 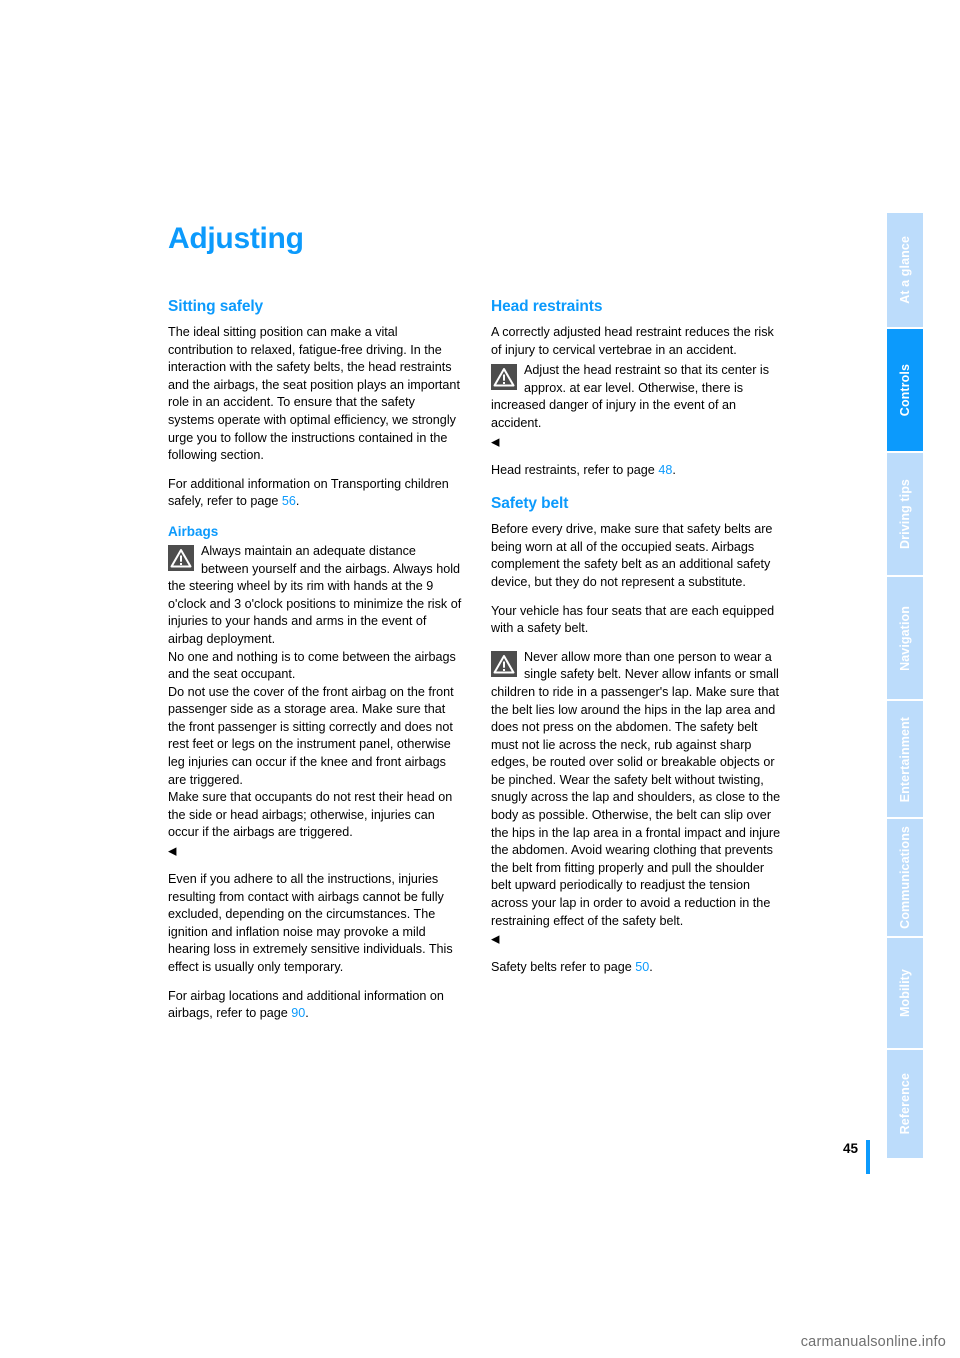 I want to click on sidebar-tab-driving-tips: Driving tips, so click(x=905, y=514).